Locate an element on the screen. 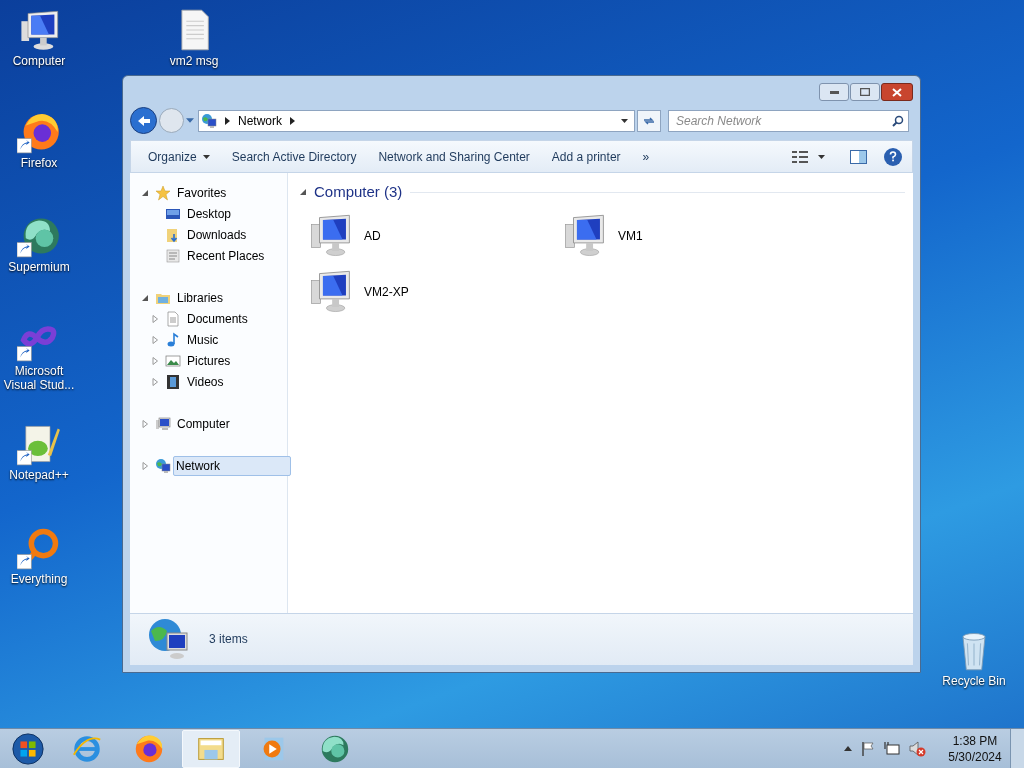 The image size is (1024, 768). desktop-icon-label: Supermium is located at coordinates (39, 267).